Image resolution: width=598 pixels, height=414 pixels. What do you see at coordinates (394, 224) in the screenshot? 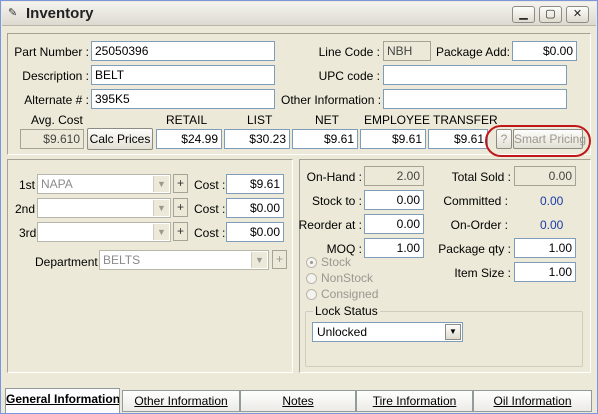
I see `reorder-at-input: 0.00` at bounding box center [394, 224].